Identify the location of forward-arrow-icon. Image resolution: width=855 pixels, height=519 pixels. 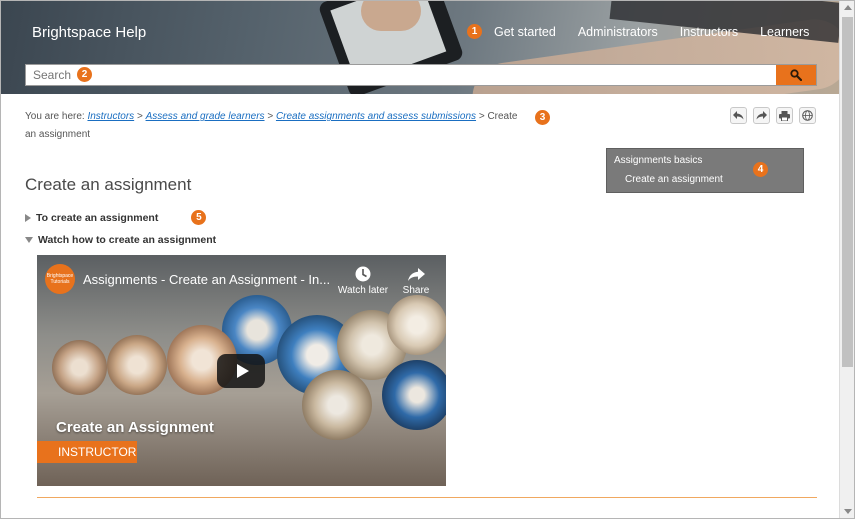
(761, 115).